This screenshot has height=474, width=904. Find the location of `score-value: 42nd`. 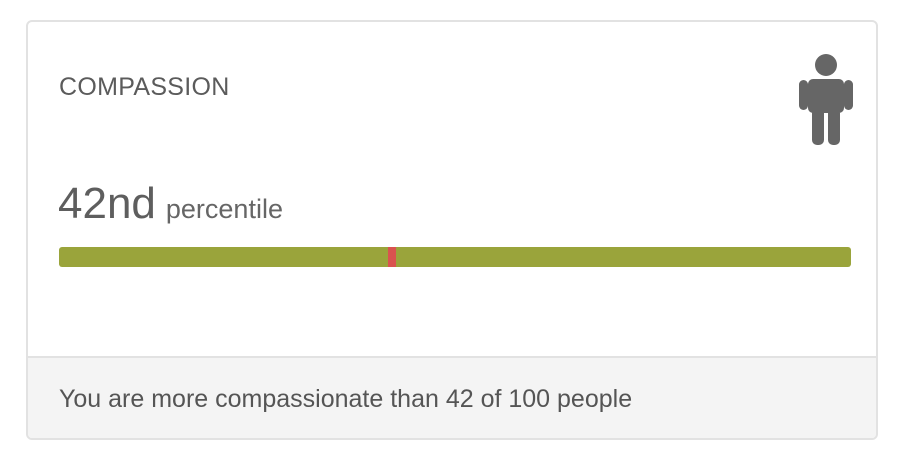

score-value: 42nd is located at coordinates (107, 203).